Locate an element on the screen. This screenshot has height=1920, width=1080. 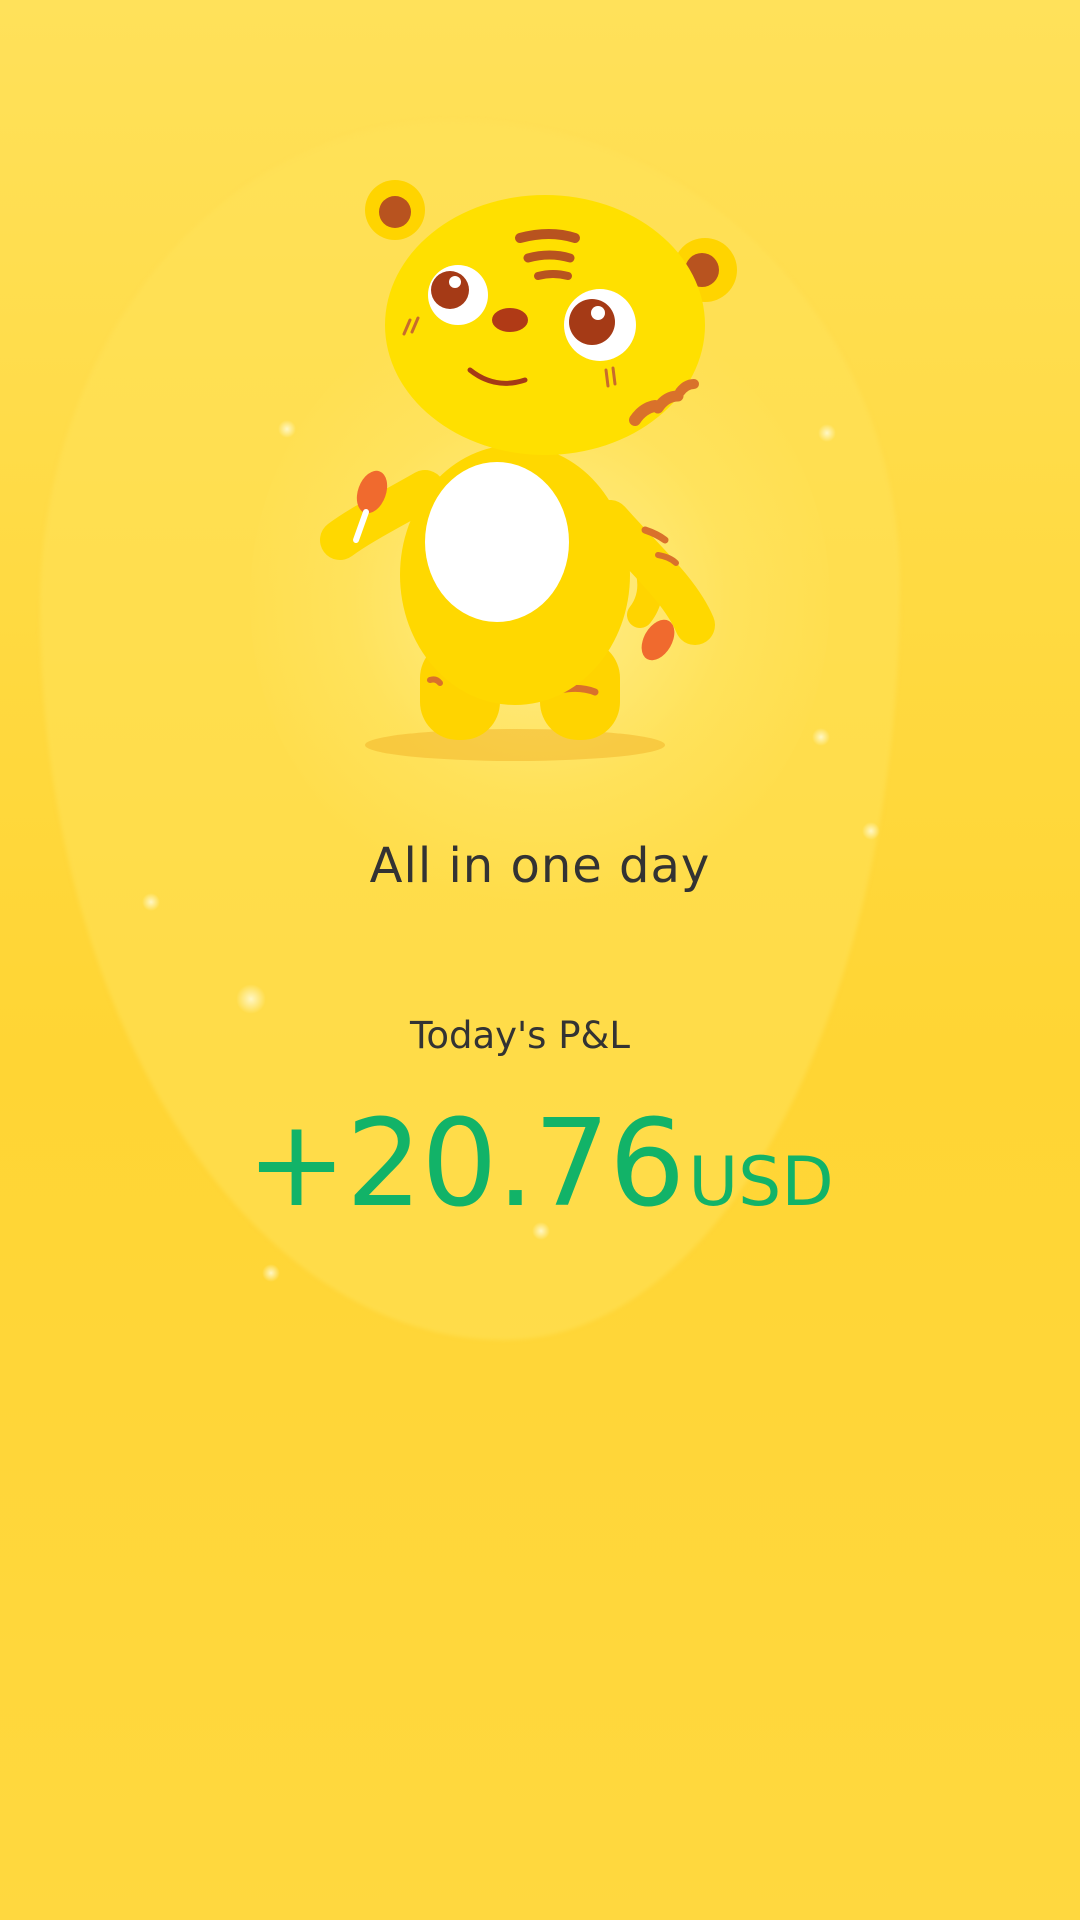
tagline: All in one day is located at coordinates (540, 866).